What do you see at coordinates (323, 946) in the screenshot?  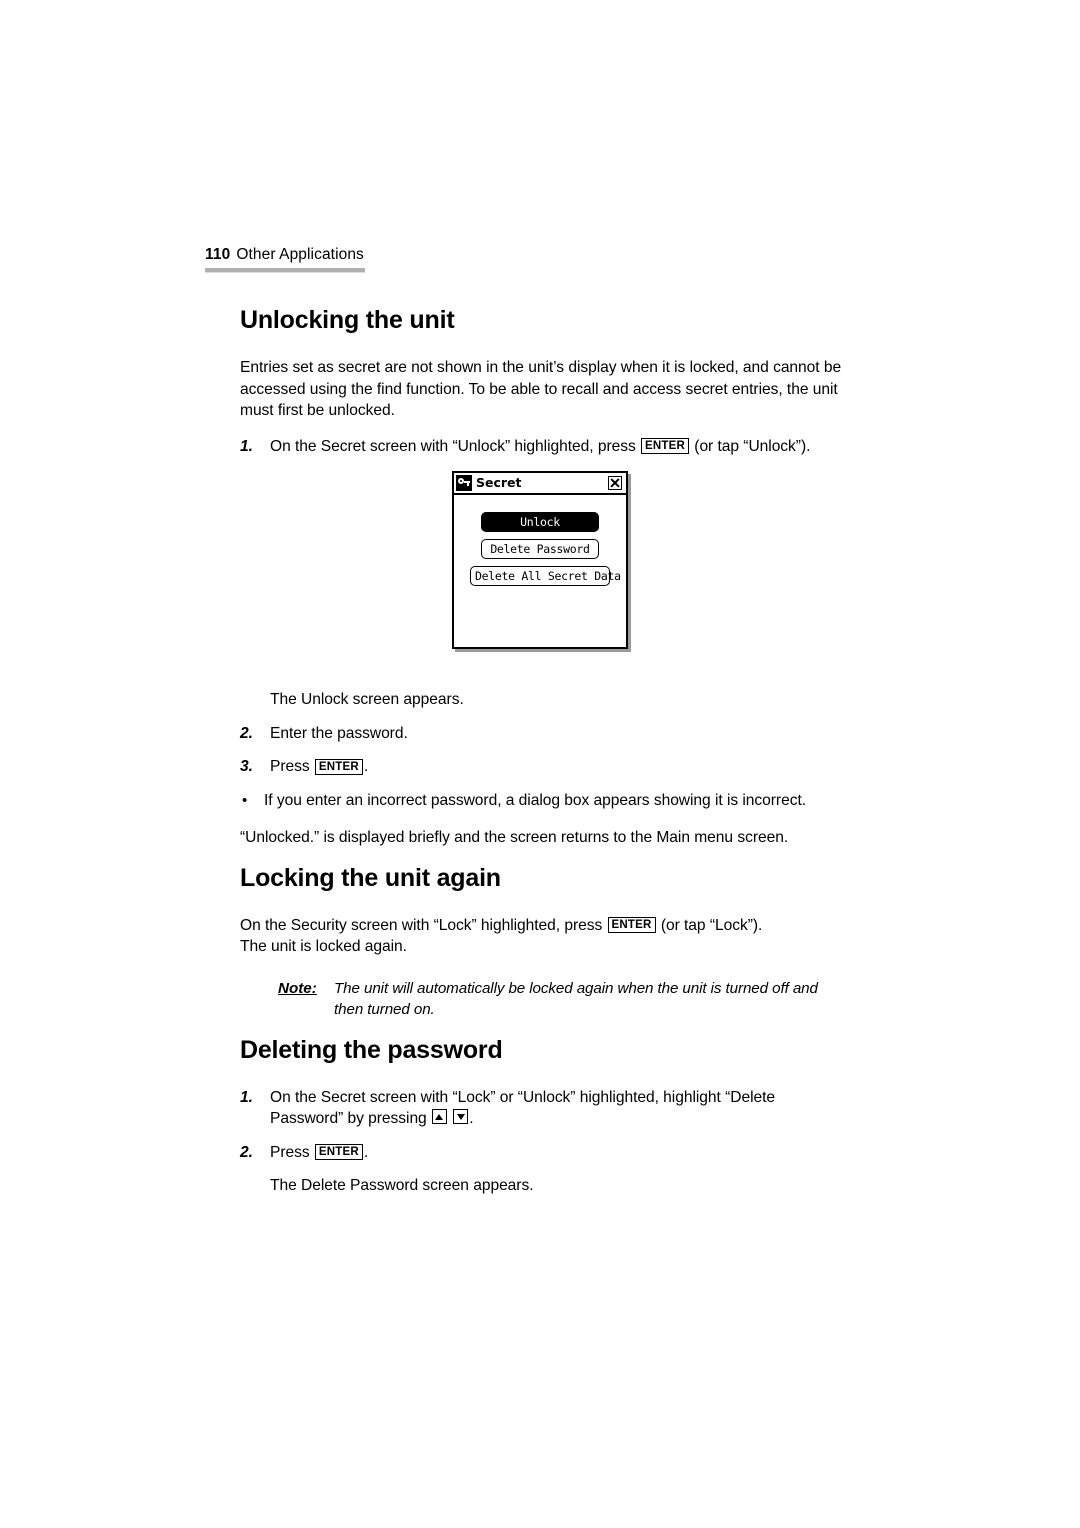 I see `locking-text-part-c: The unit is locked again.` at bounding box center [323, 946].